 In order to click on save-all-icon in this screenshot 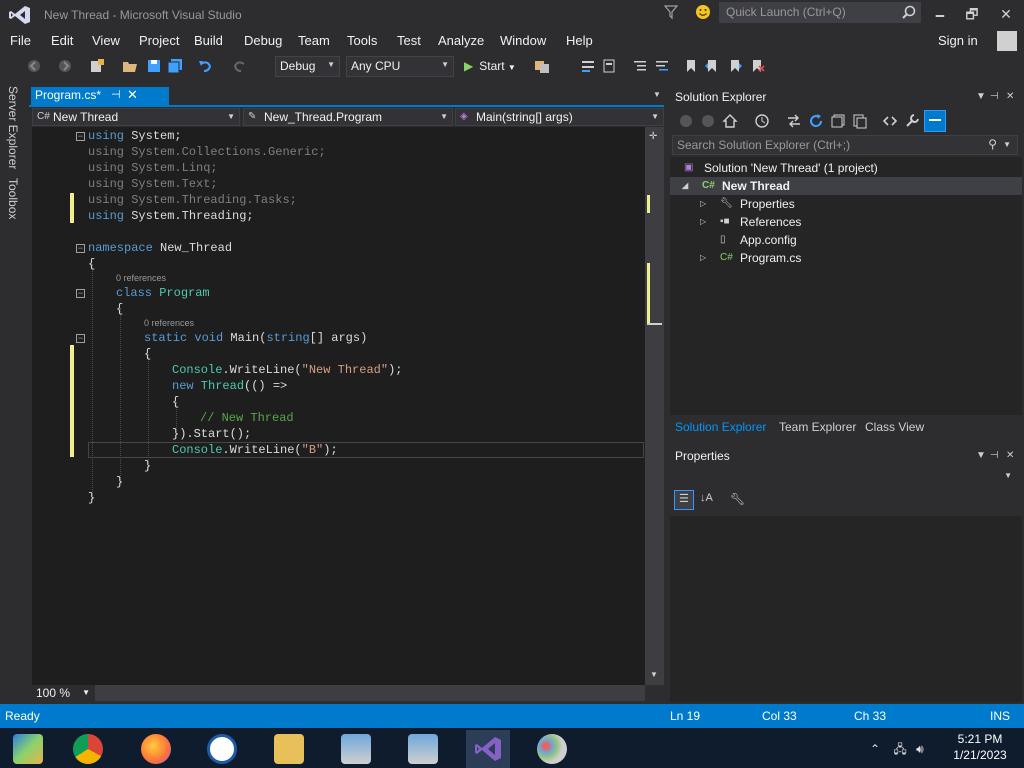, I will do `click(175, 66)`.